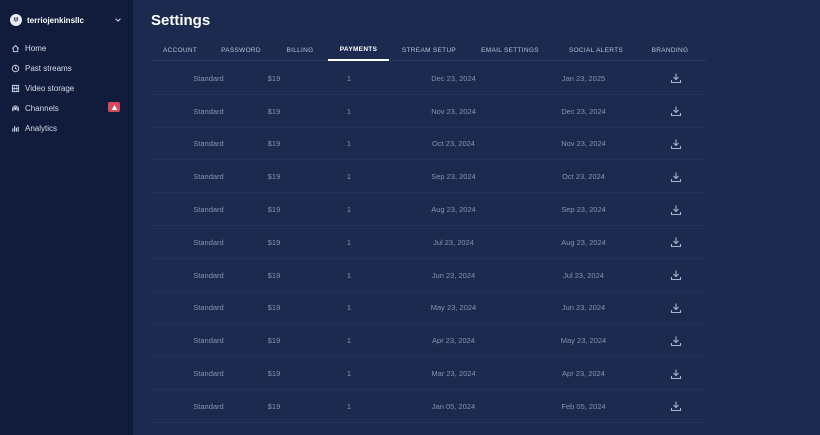 This screenshot has width=820, height=435. I want to click on table-row: Standard $19 1 Oct 23, 2024 Nov 23, 2024, so click(428, 144).